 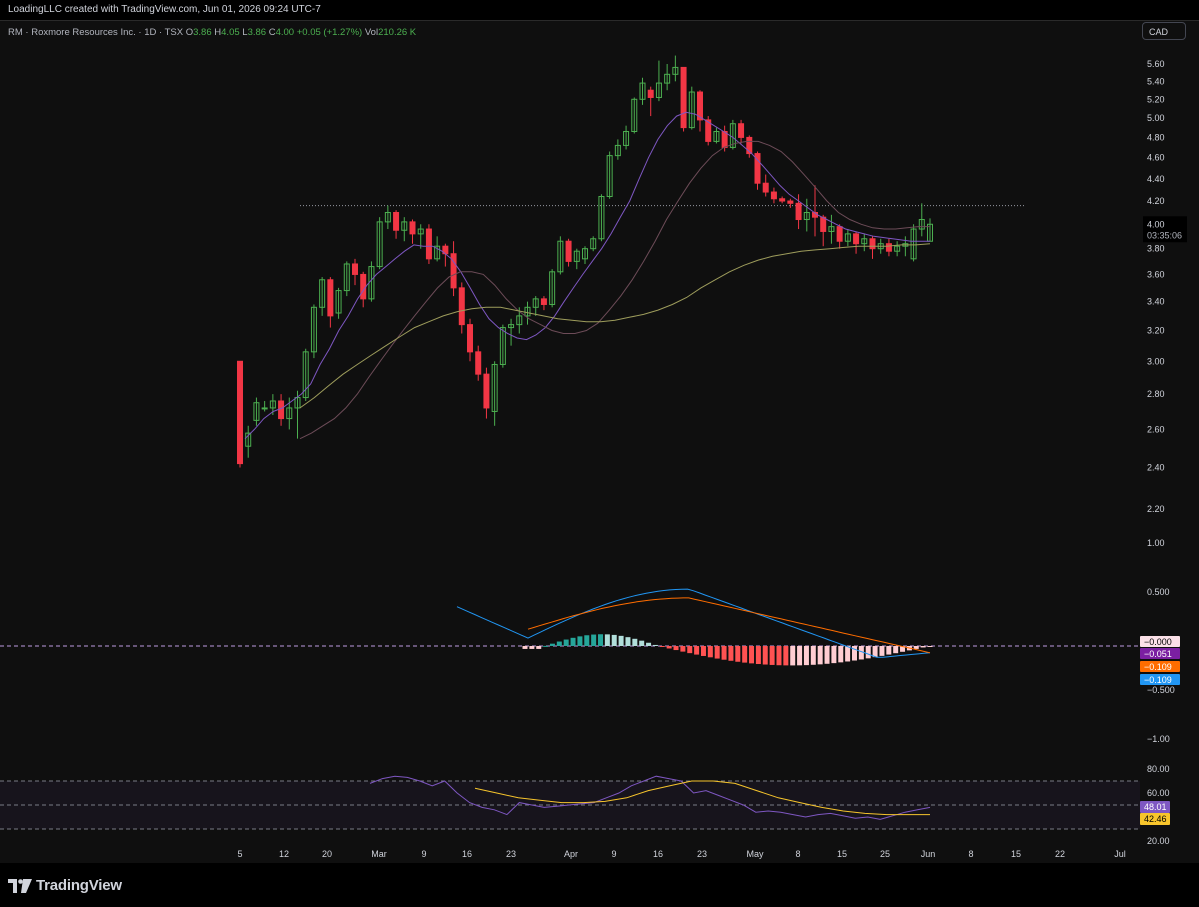 What do you see at coordinates (599, 885) in the screenshot?
I see `bottom-bar` at bounding box center [599, 885].